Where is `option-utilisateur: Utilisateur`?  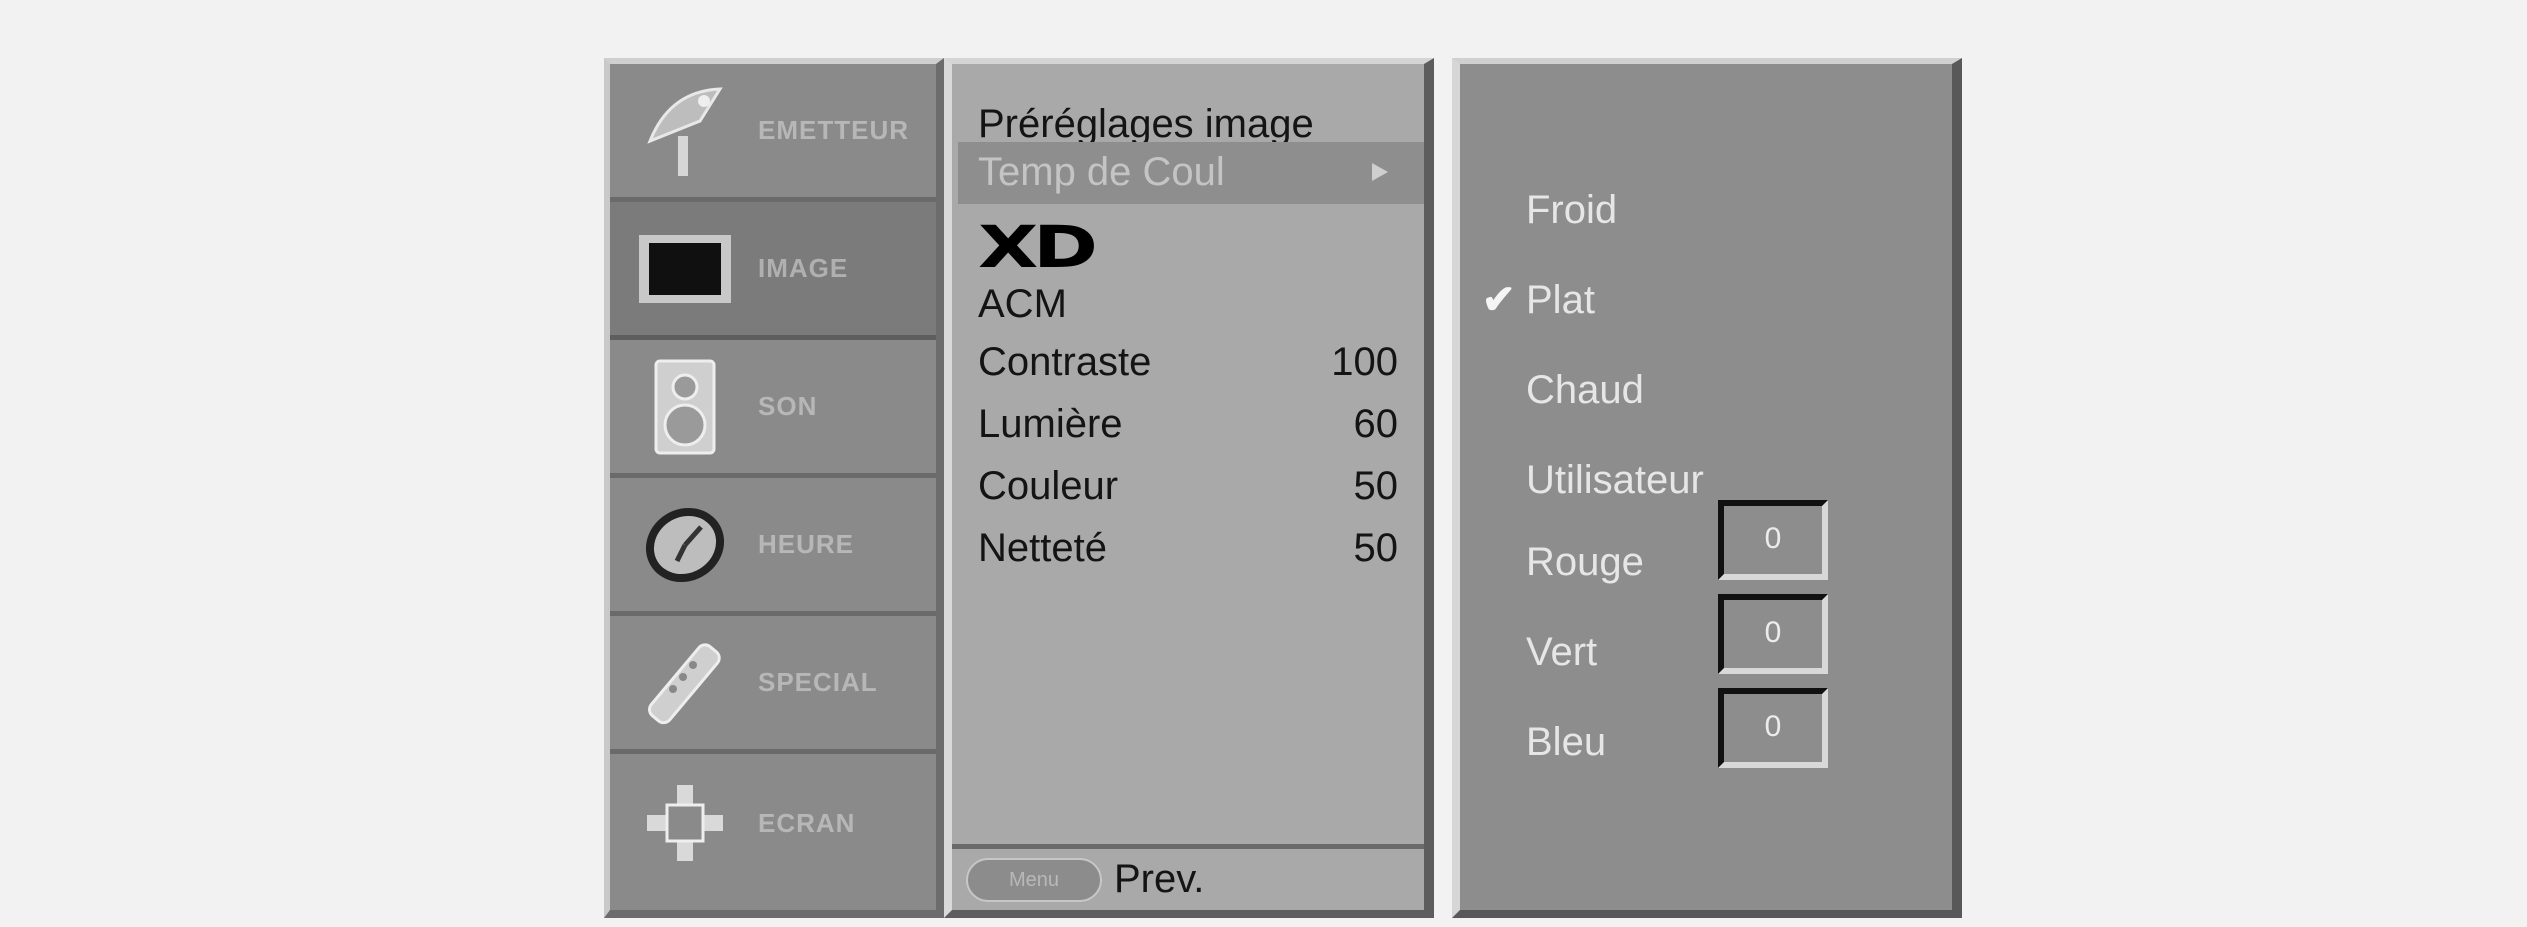
option-utilisateur: Utilisateur is located at coordinates (1615, 480).